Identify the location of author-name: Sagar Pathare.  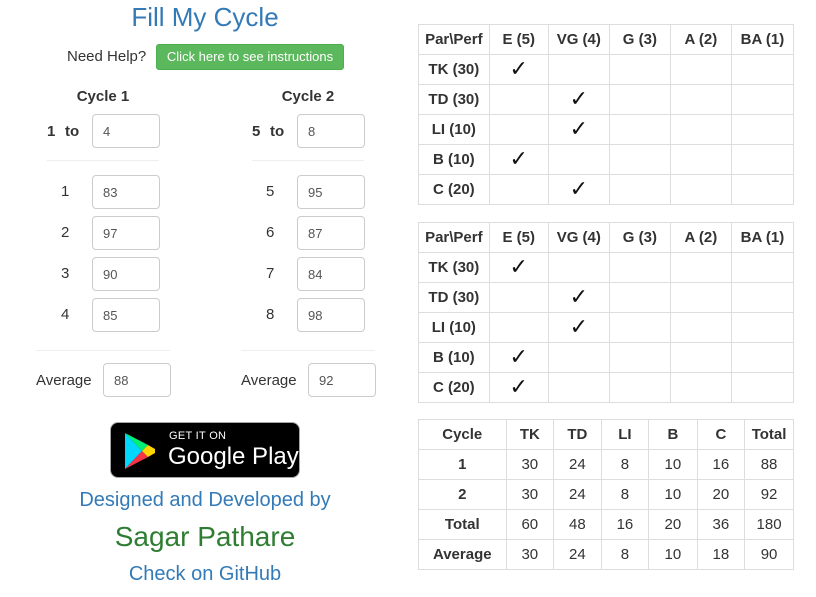
(205, 536).